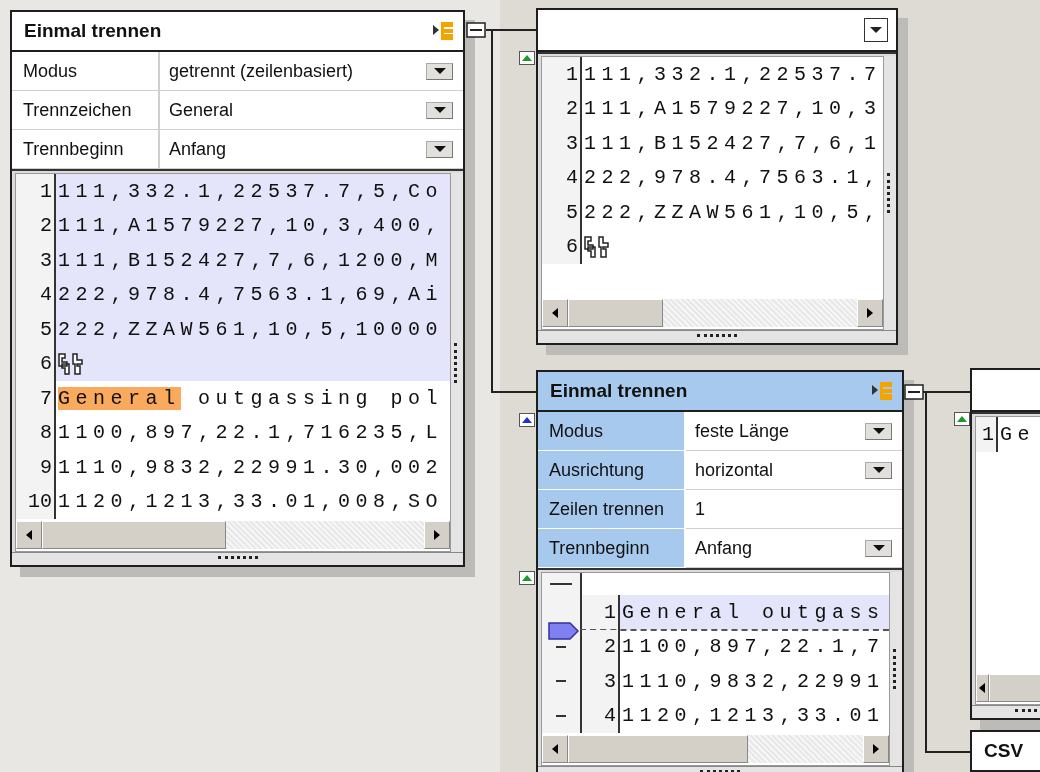 Image resolution: width=1040 pixels, height=772 pixels. What do you see at coordinates (753, 647) in the screenshot?
I see `text-line: 1100,897,22.1,7` at bounding box center [753, 647].